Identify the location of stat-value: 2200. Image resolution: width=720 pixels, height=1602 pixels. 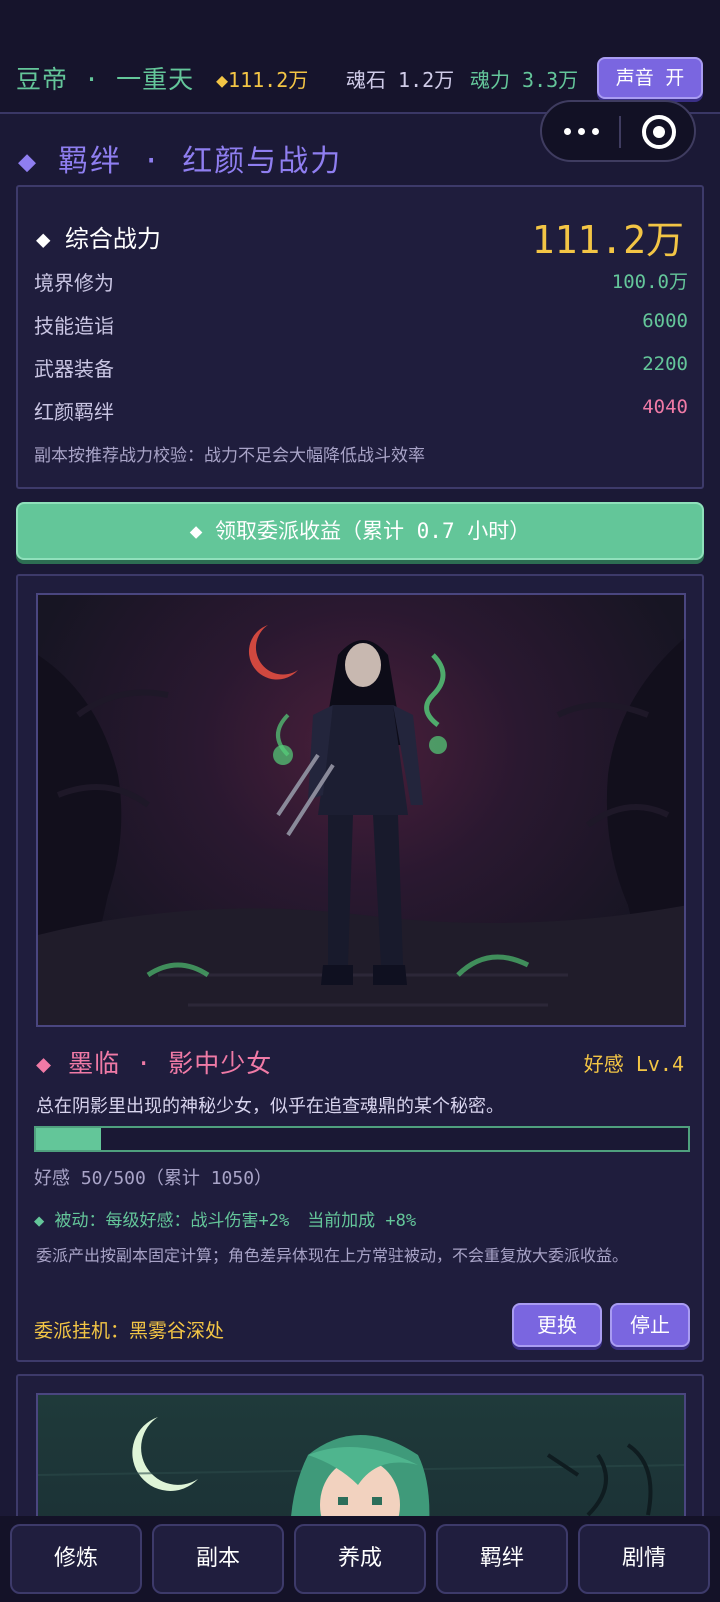
(665, 364).